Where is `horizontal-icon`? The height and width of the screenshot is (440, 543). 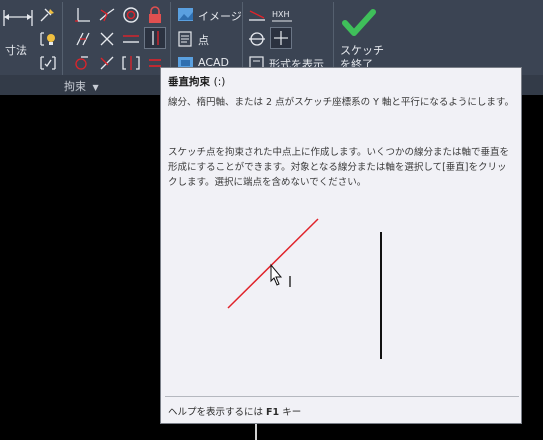
horizontal-icon is located at coordinates (131, 39).